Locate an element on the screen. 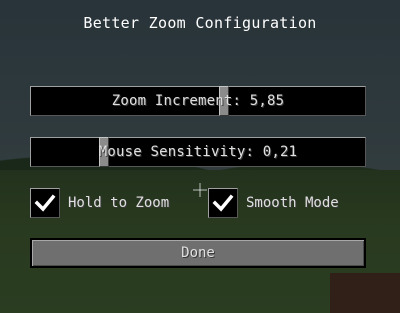 This screenshot has width=400, height=313. done-button: Done is located at coordinates (198, 253).